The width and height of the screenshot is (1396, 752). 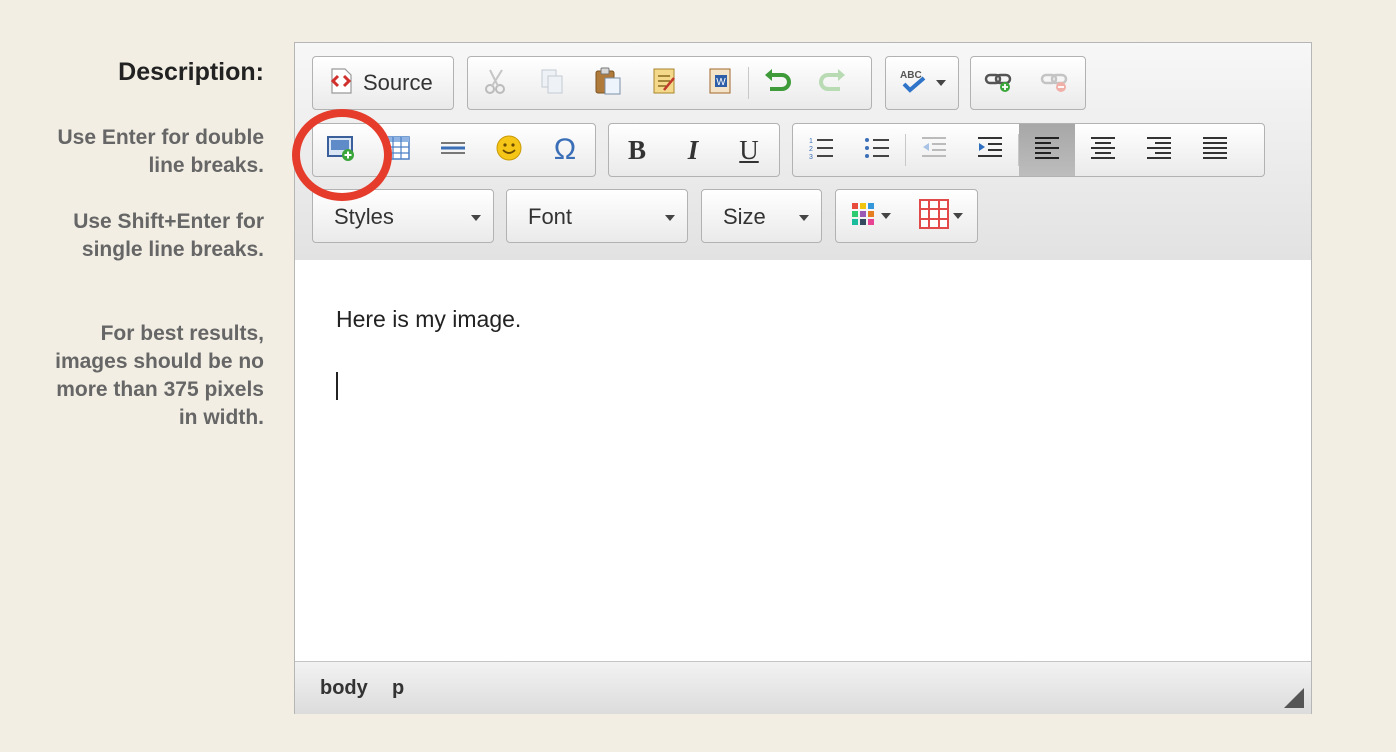 What do you see at coordinates (550, 216) in the screenshot?
I see `font-label: Font` at bounding box center [550, 216].